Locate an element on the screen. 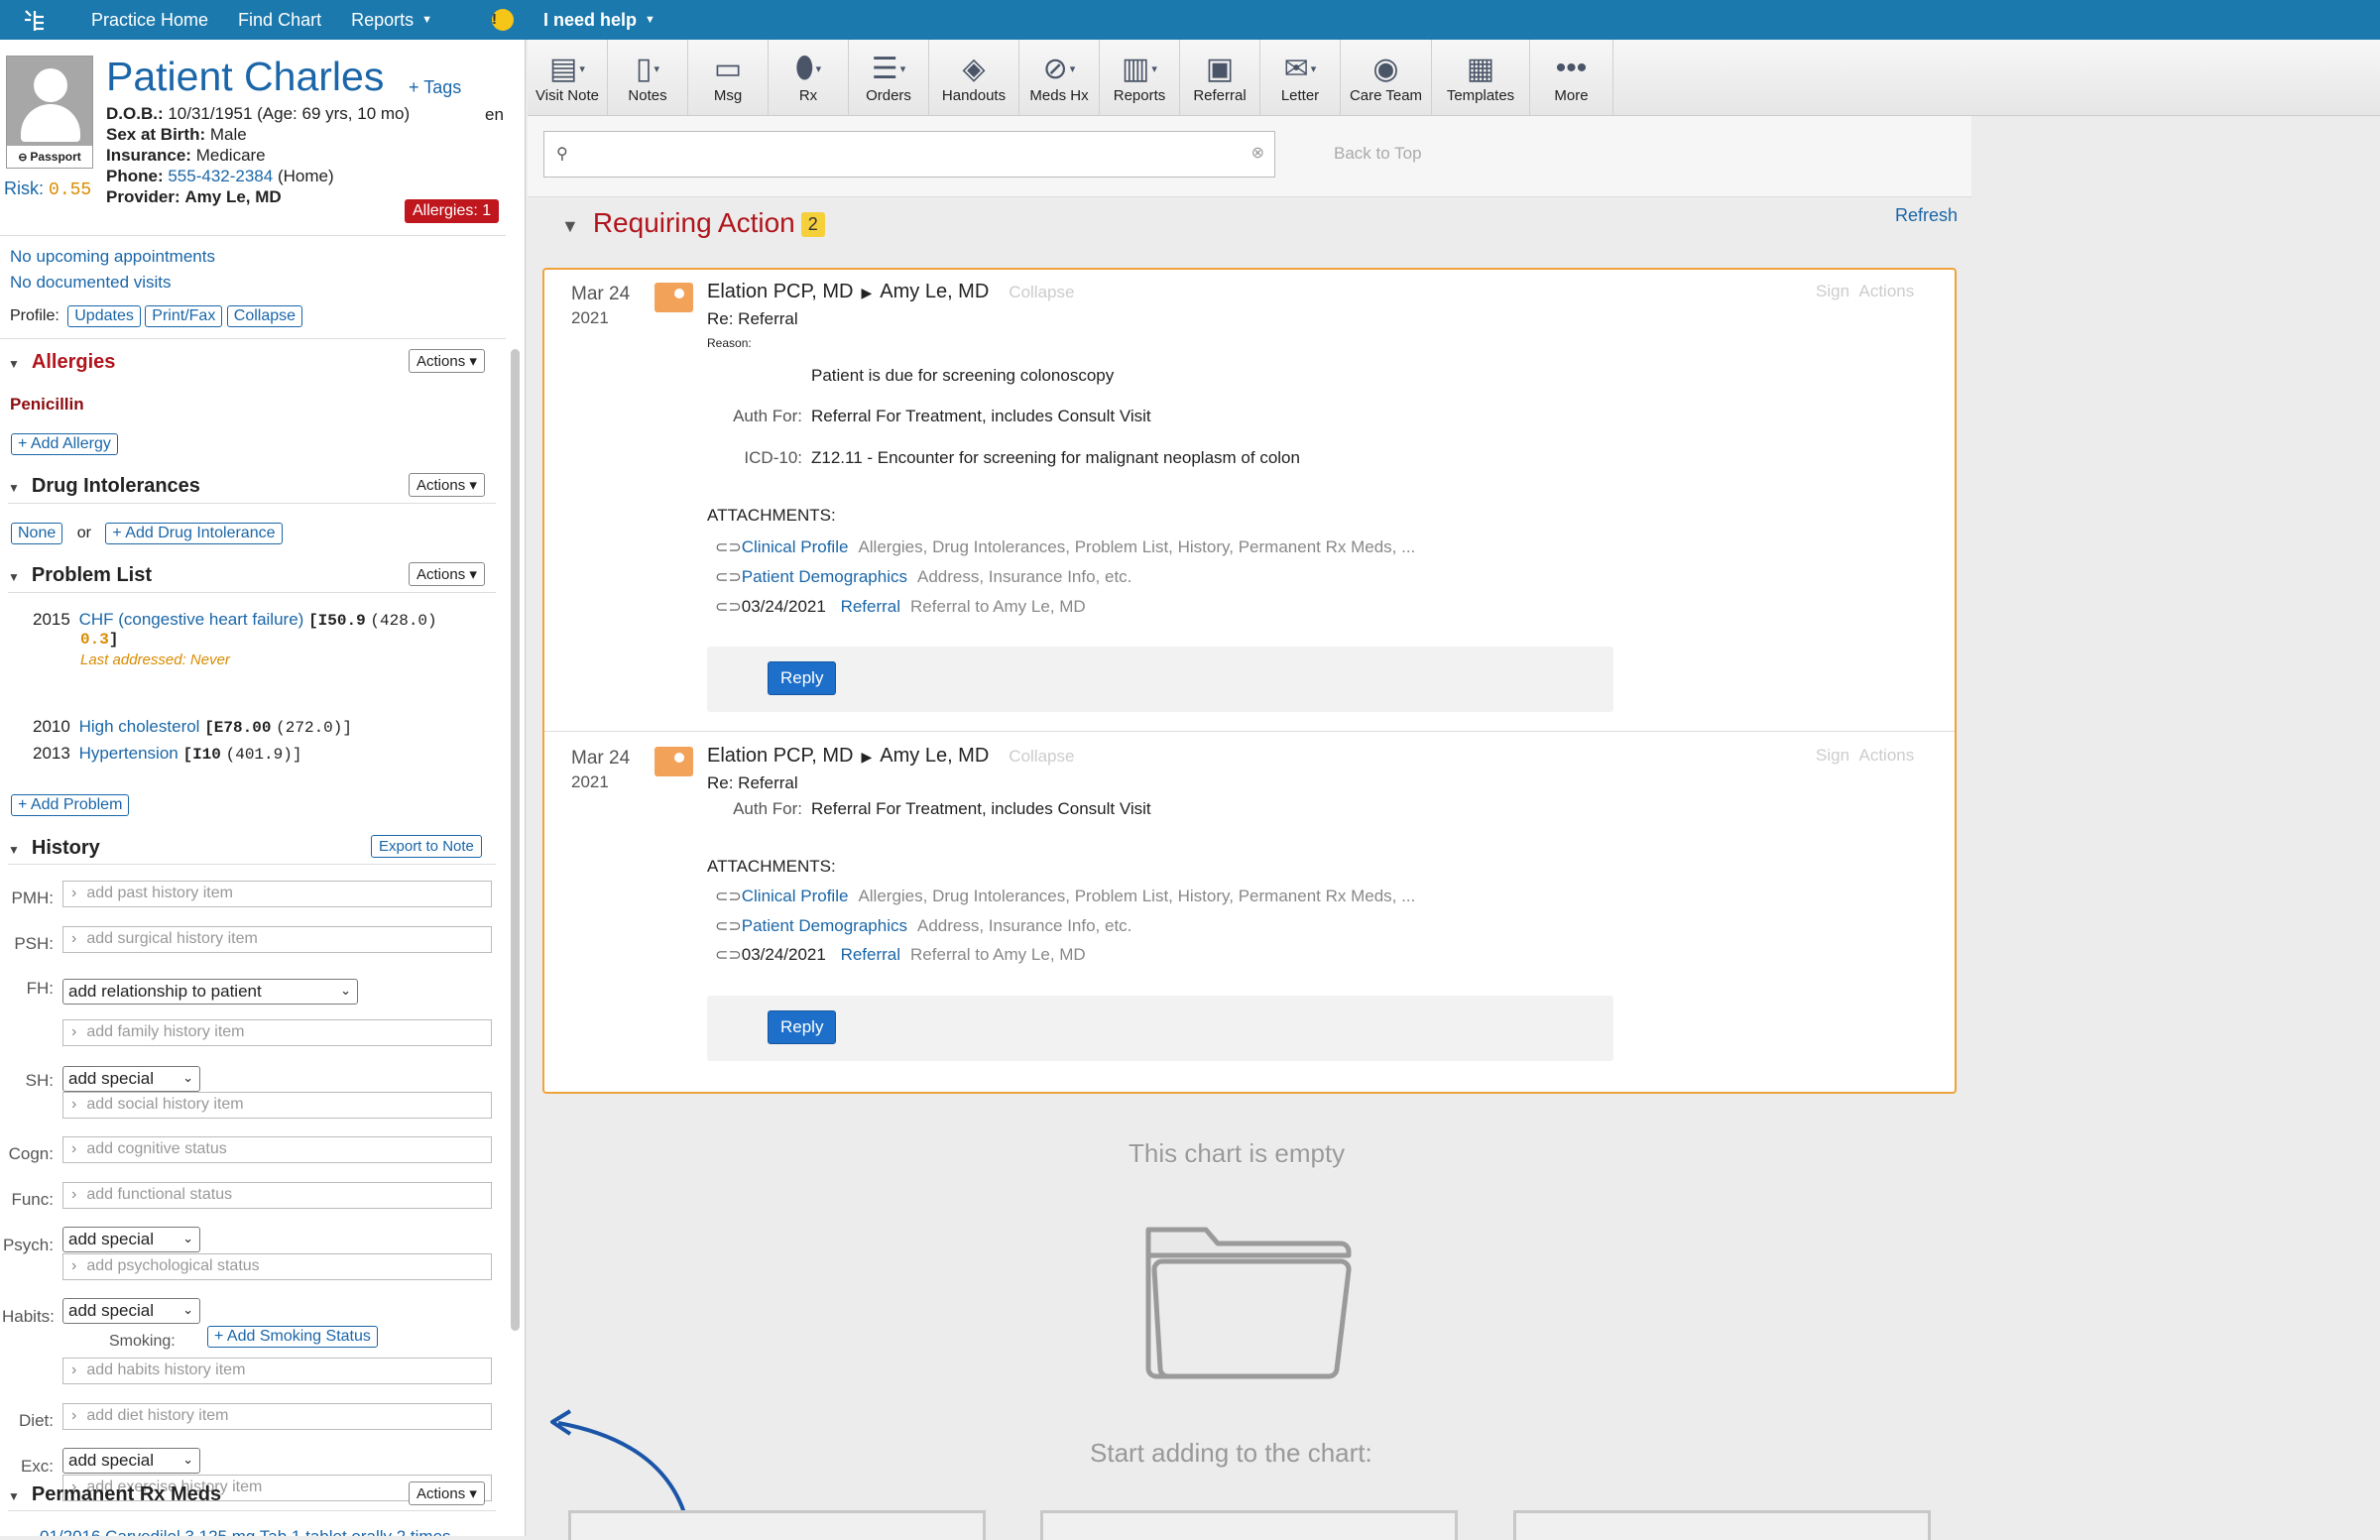  phone-link: 555-432-2384 is located at coordinates (220, 176).